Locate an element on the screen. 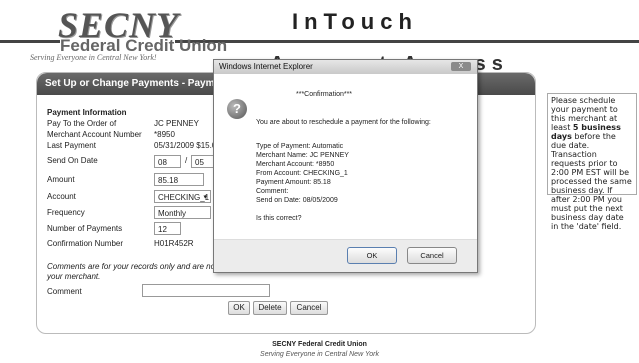  dialog-title: Windows Internet Explorer is located at coordinates (345, 67).